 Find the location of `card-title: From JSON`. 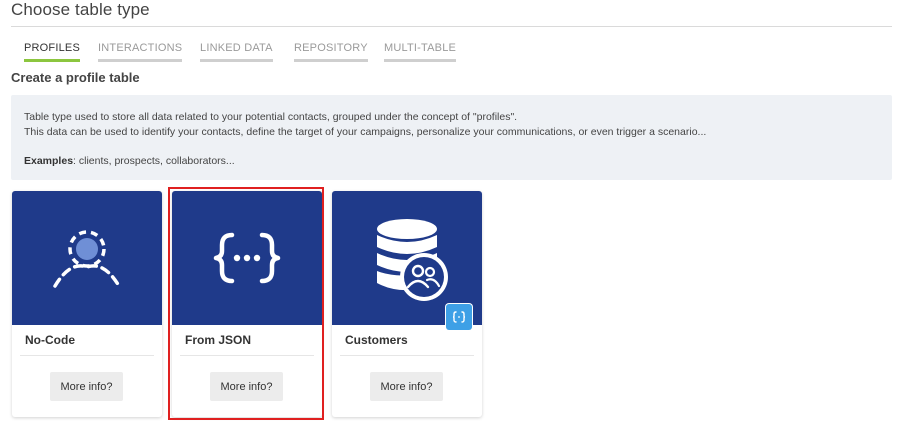

card-title: From JSON is located at coordinates (218, 340).